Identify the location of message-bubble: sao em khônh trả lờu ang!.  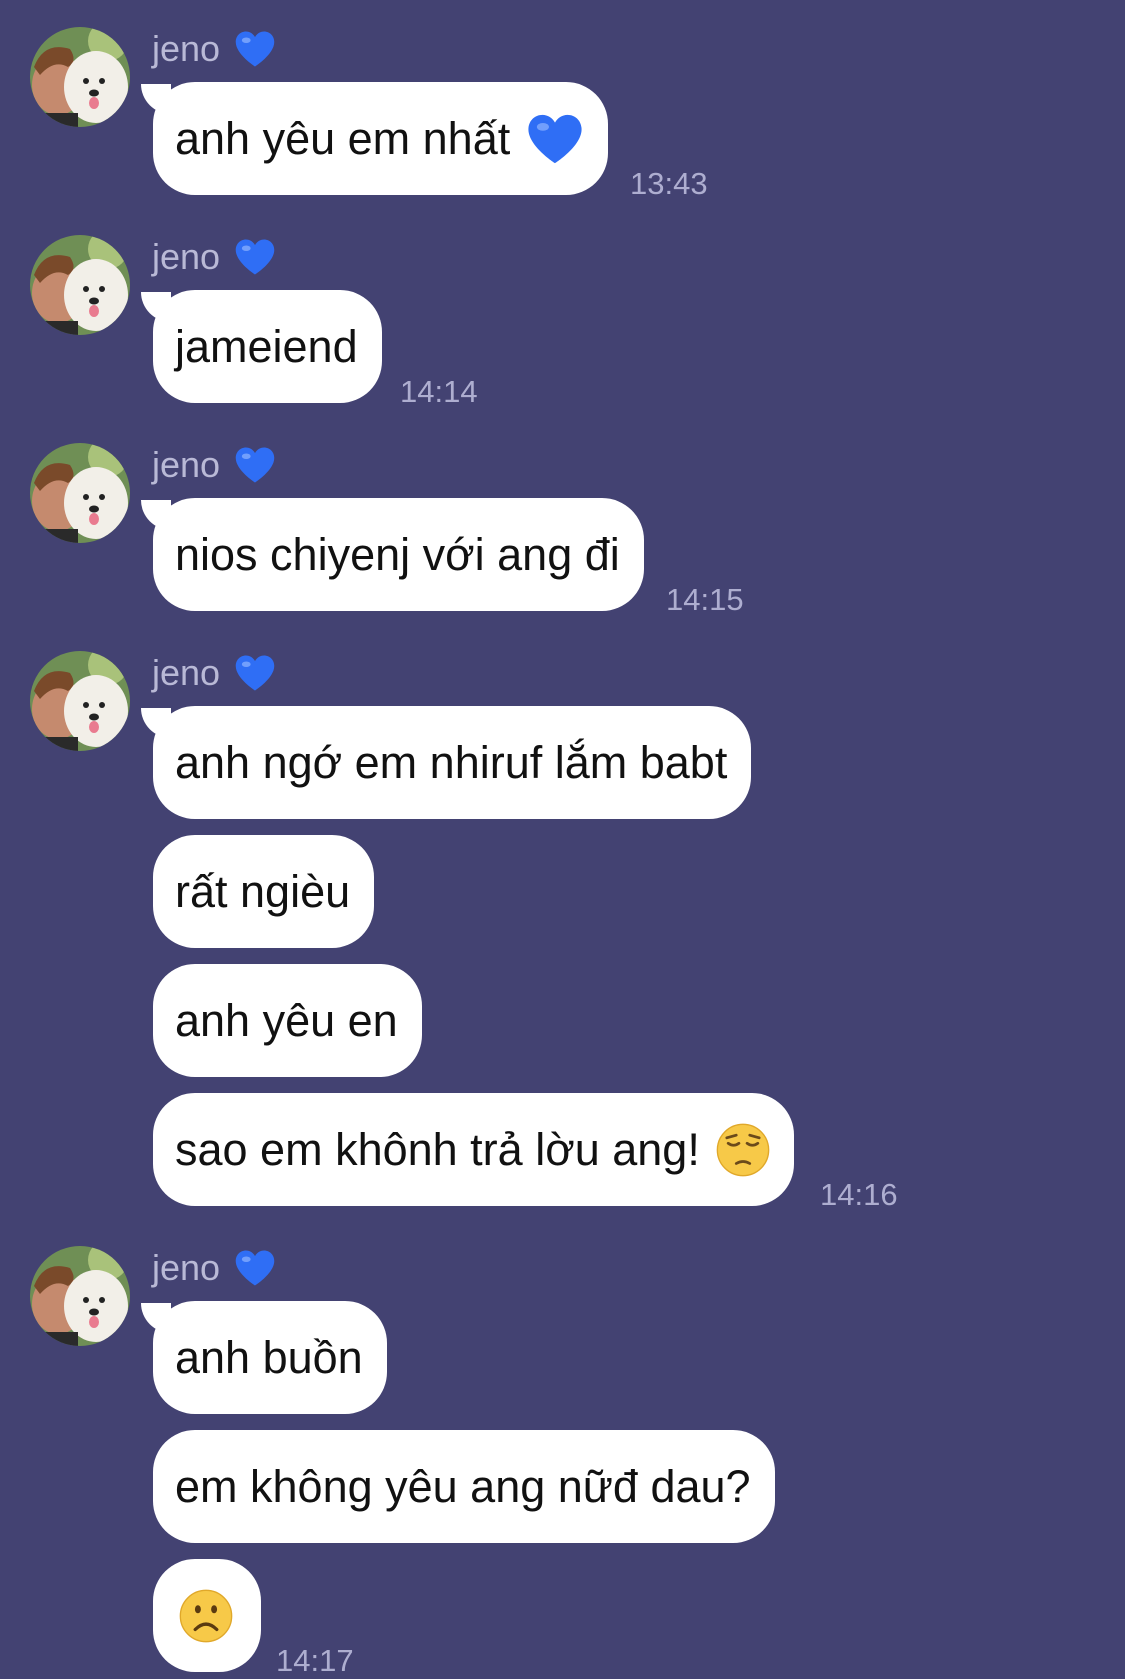
(473, 1149).